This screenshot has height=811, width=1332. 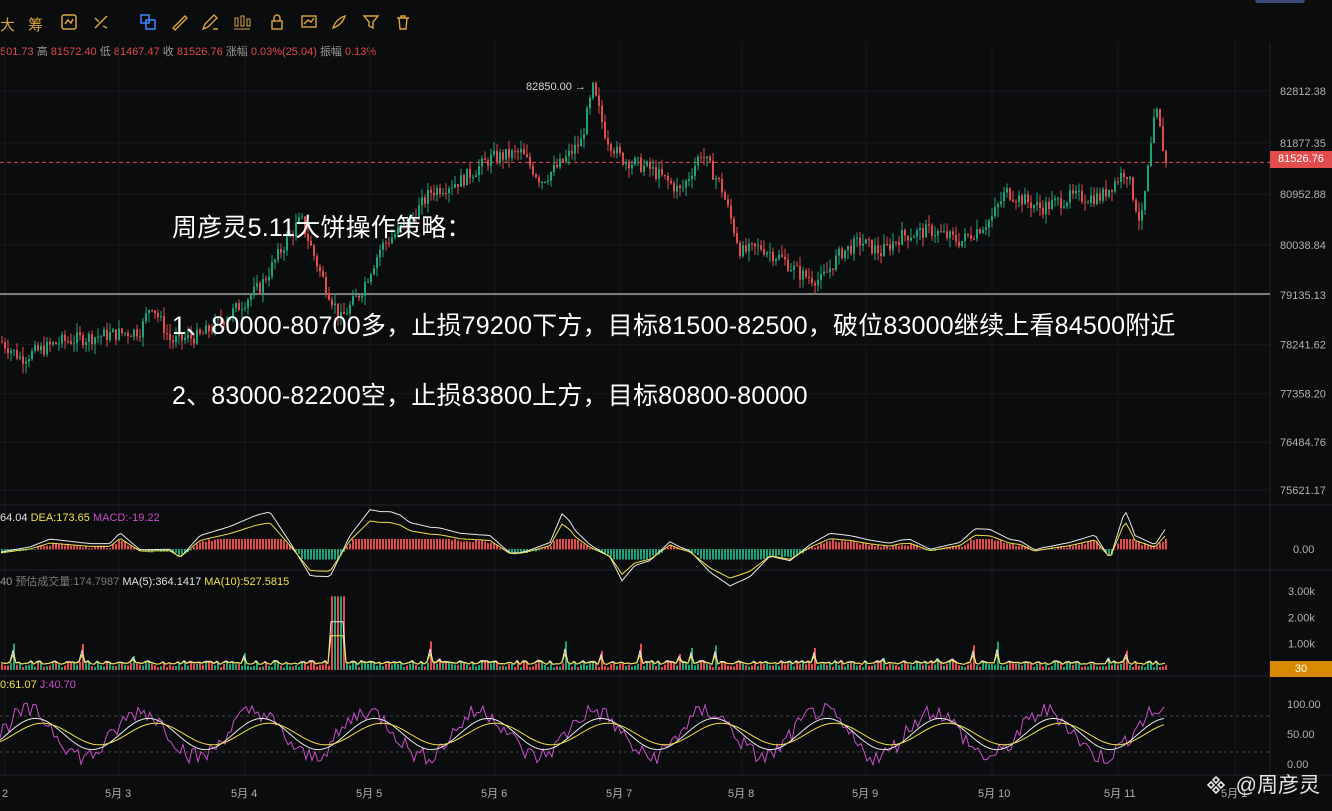 What do you see at coordinates (247, 582) in the screenshot?
I see `volume-ma10: MA(10):527.5815` at bounding box center [247, 582].